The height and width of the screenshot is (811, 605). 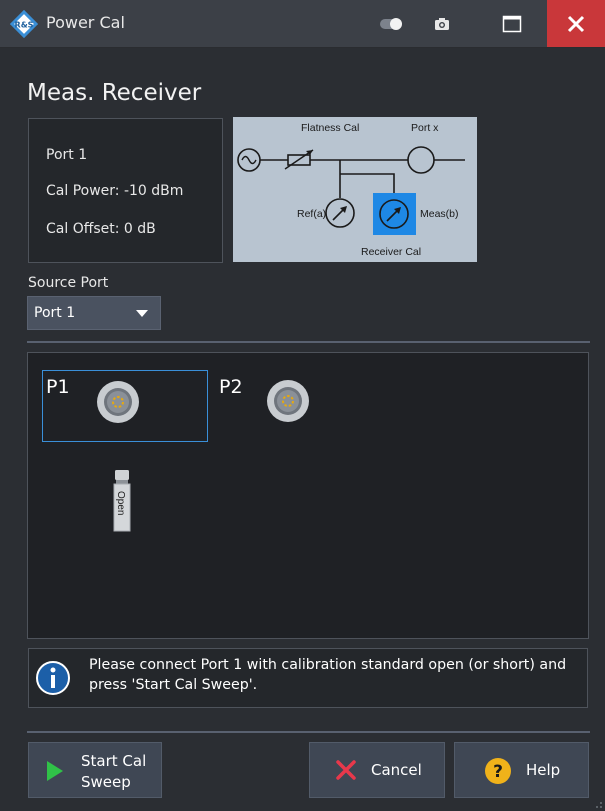 What do you see at coordinates (311, 214) in the screenshot?
I see `ref-label: Ref(a)` at bounding box center [311, 214].